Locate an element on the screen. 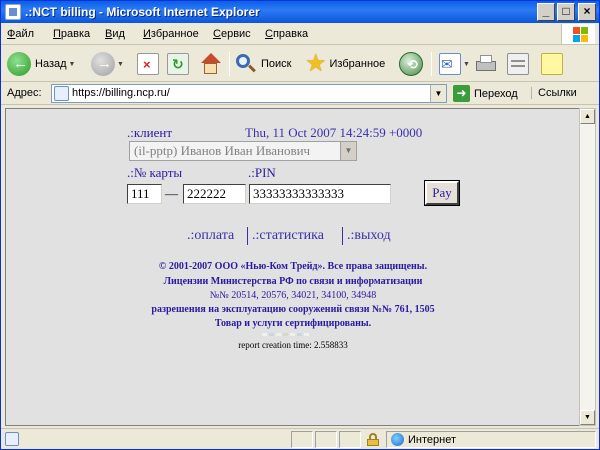 The height and width of the screenshot is (450, 600). stop-icon: × is located at coordinates (148, 64).